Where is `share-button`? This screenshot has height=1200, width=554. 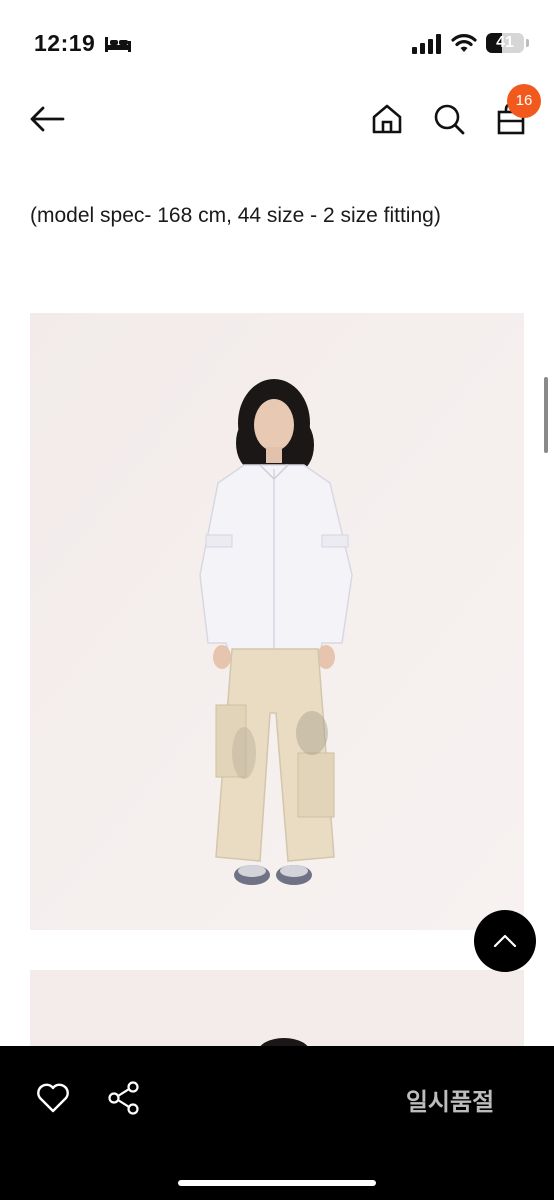 share-button is located at coordinates (124, 1098).